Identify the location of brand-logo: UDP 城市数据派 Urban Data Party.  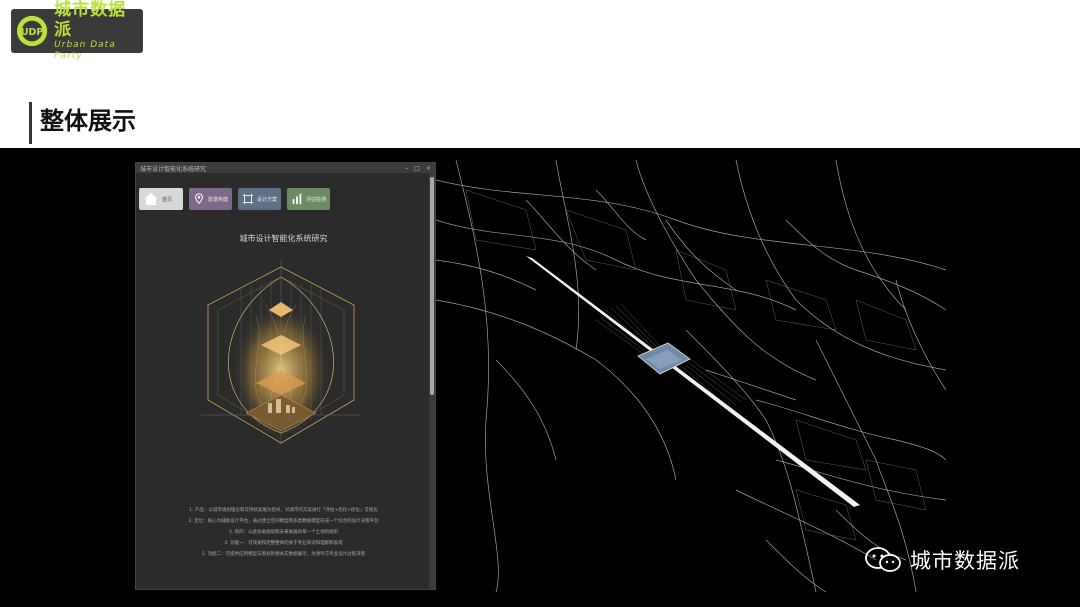
(77, 30).